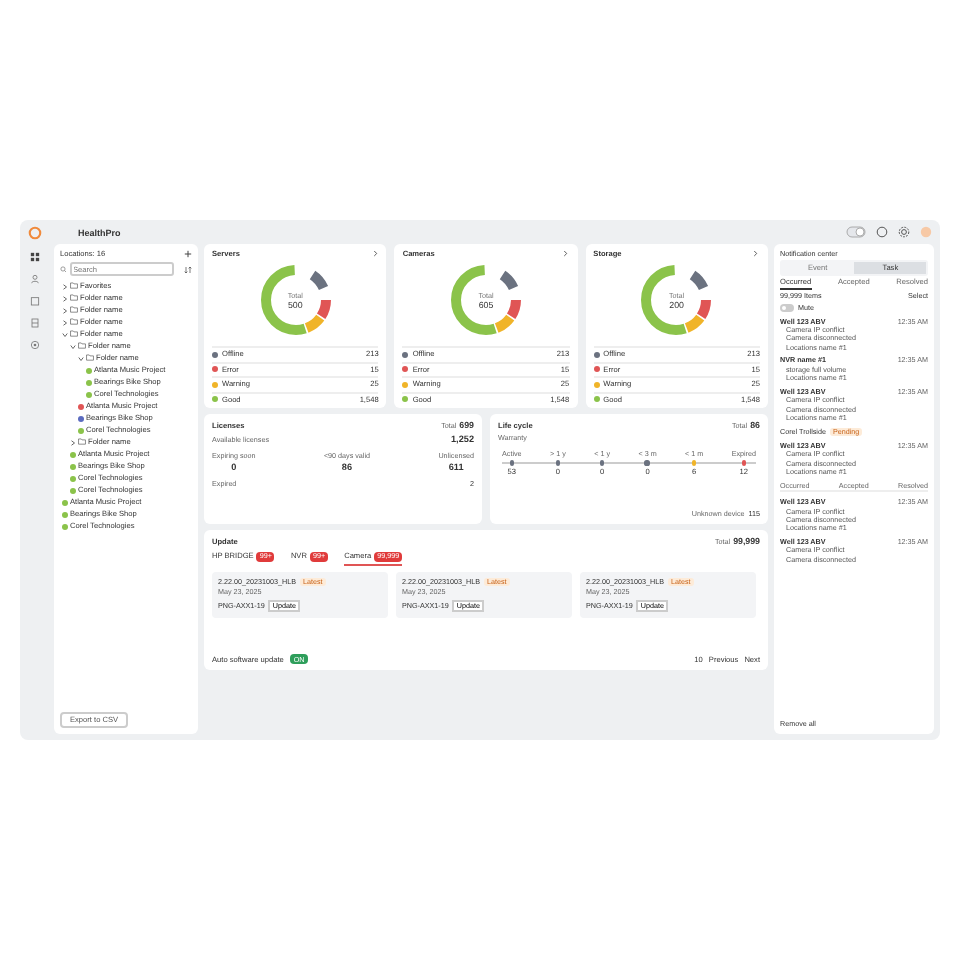  What do you see at coordinates (787, 307) in the screenshot?
I see `mute-toggle` at bounding box center [787, 307].